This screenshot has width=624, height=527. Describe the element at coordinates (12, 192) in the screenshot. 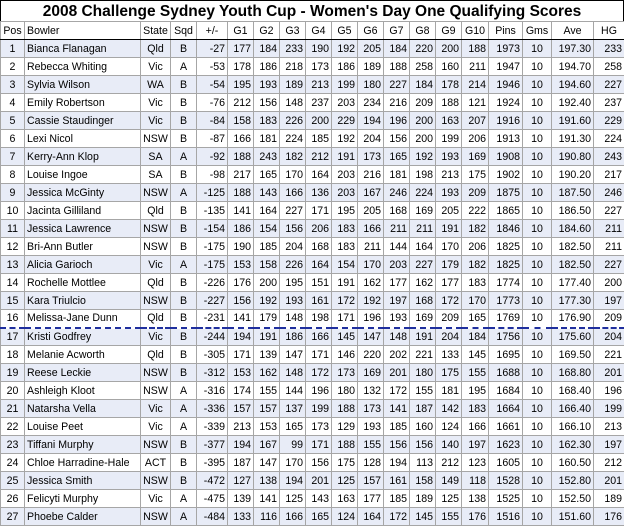

I see `cell-pos: 9` at that location.